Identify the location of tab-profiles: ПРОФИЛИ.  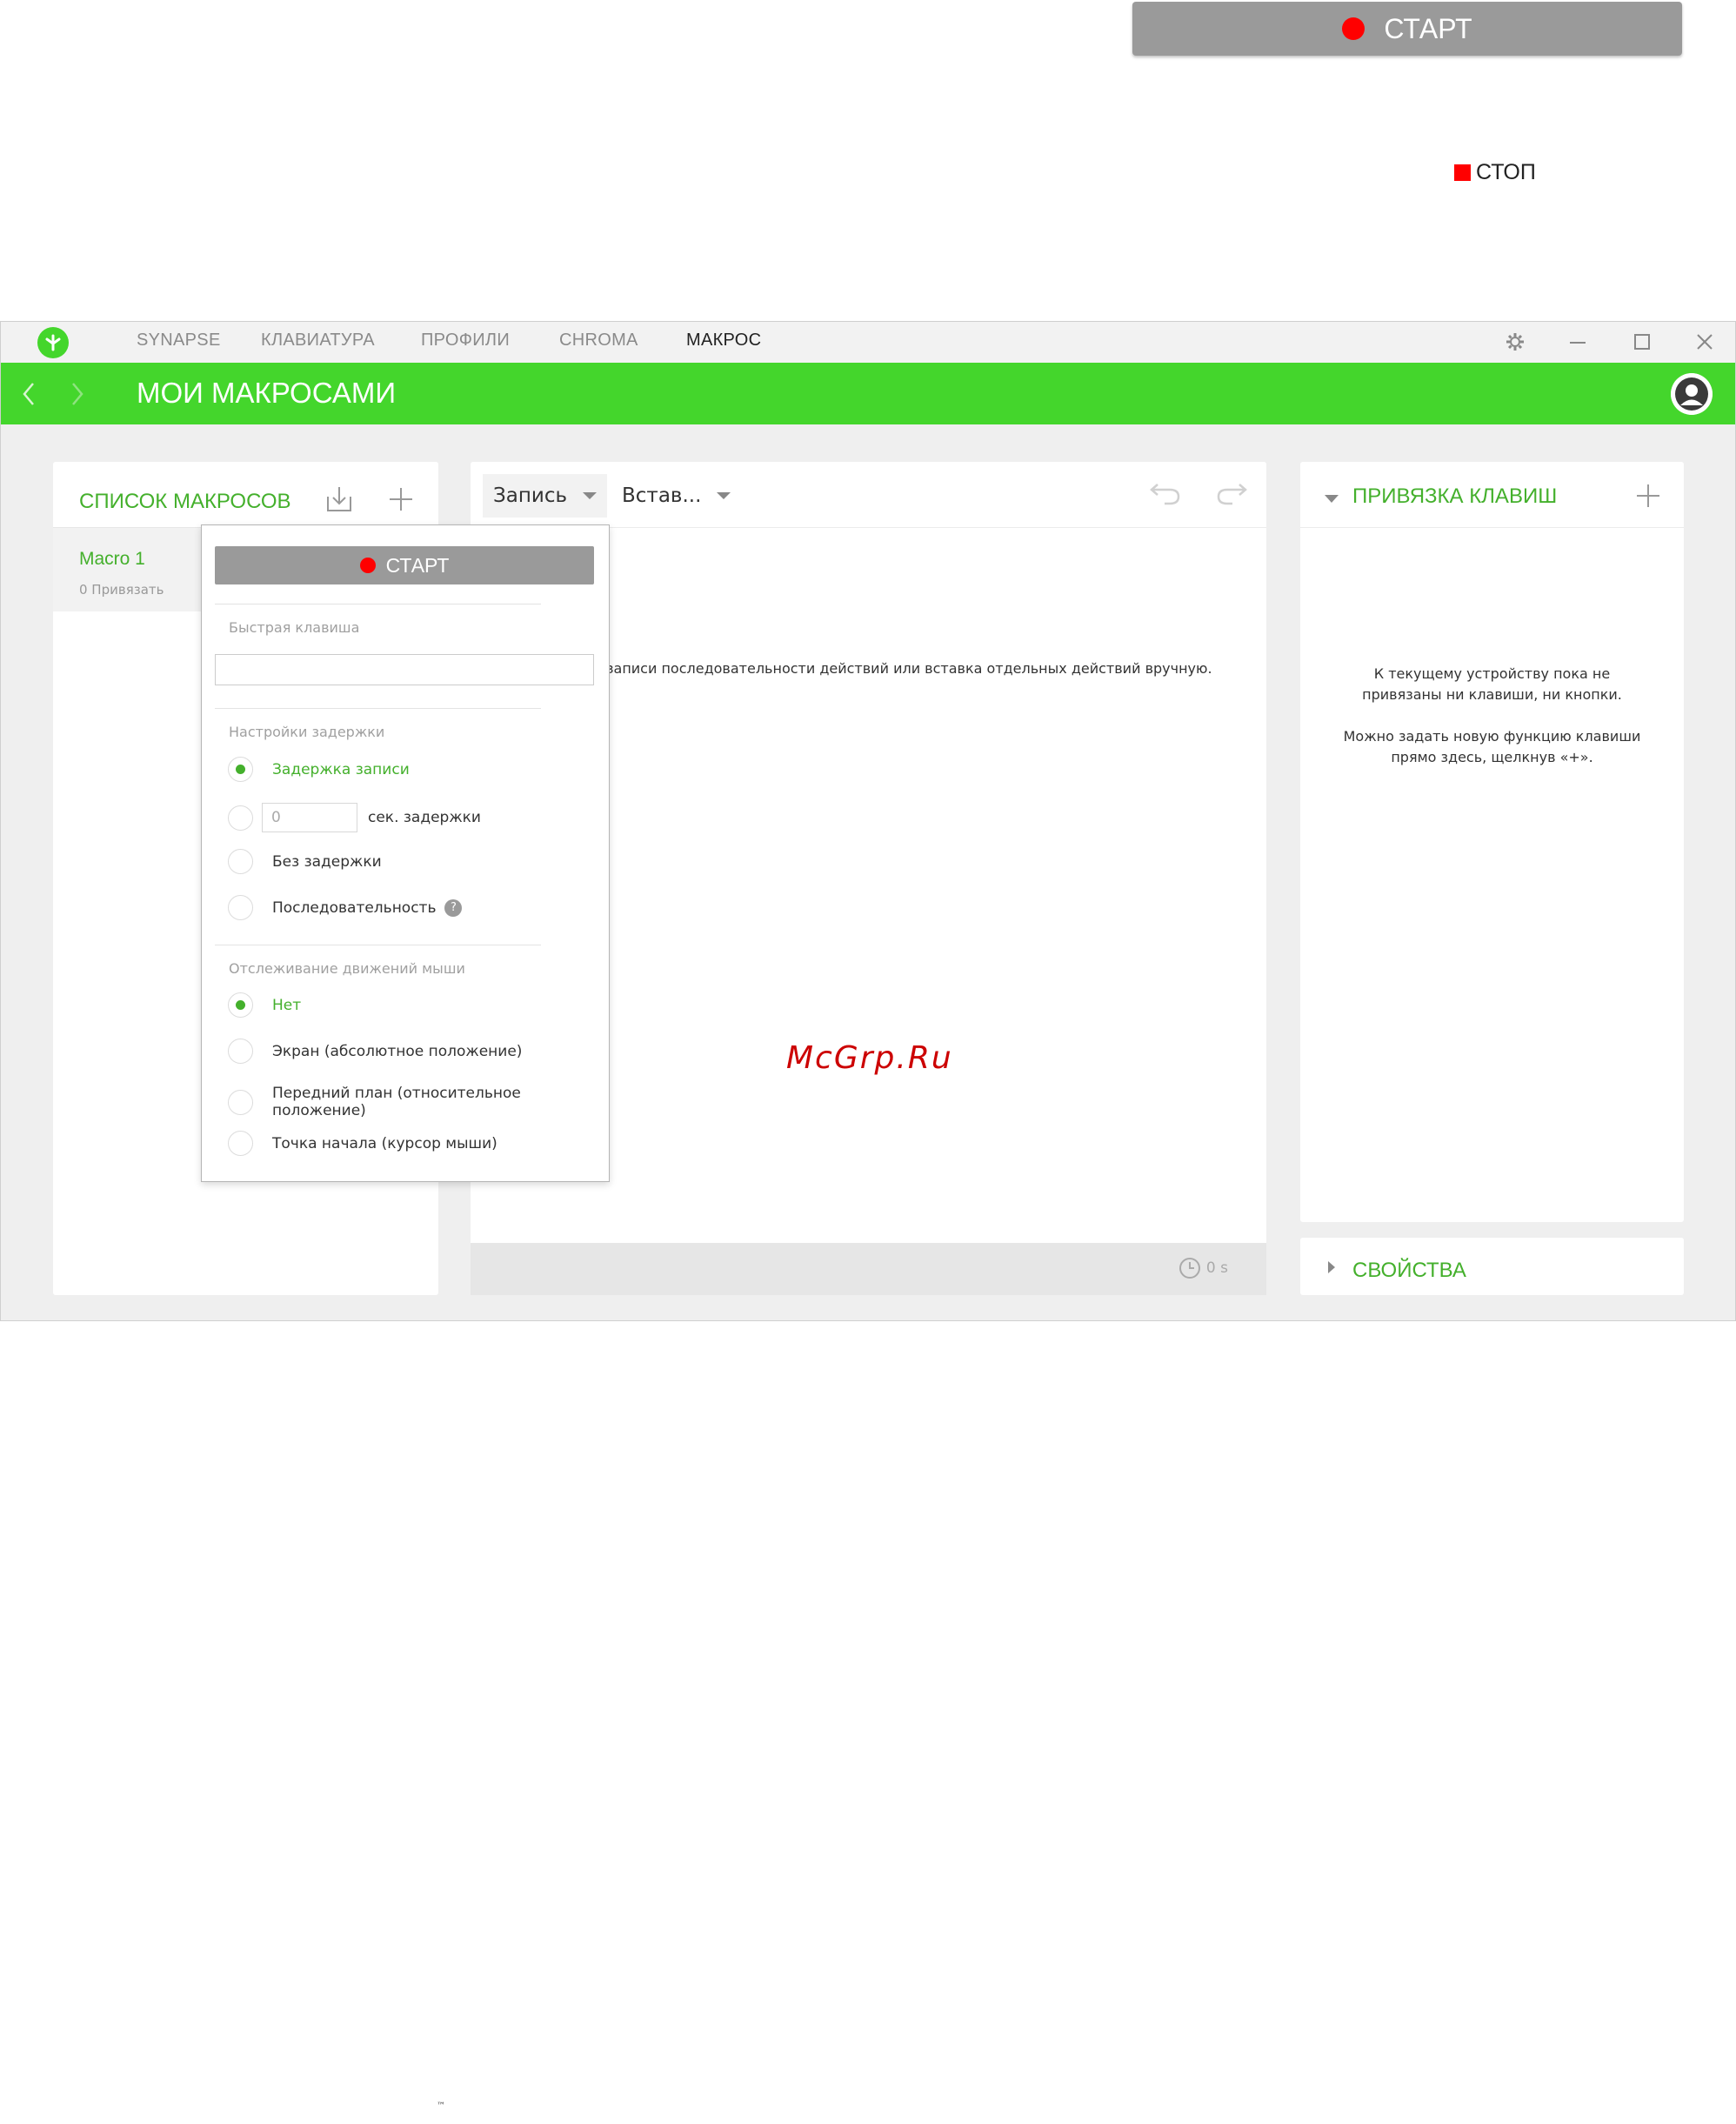
(465, 341).